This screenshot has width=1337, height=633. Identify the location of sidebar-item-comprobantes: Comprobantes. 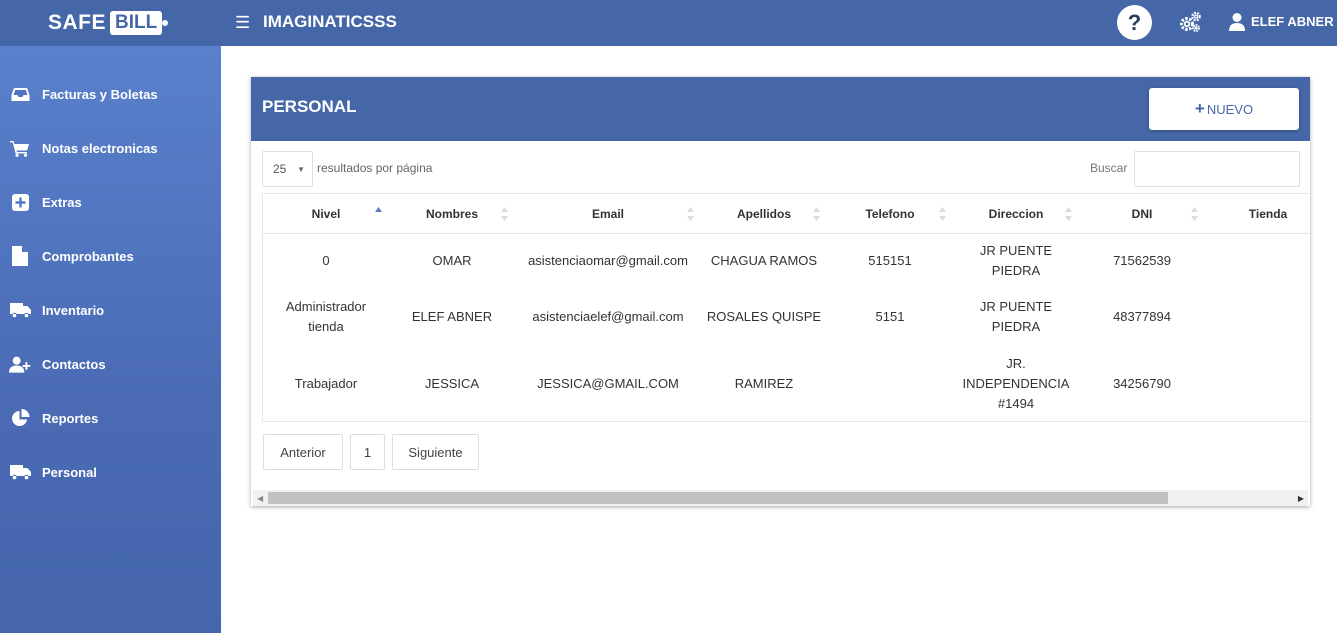
(110, 256).